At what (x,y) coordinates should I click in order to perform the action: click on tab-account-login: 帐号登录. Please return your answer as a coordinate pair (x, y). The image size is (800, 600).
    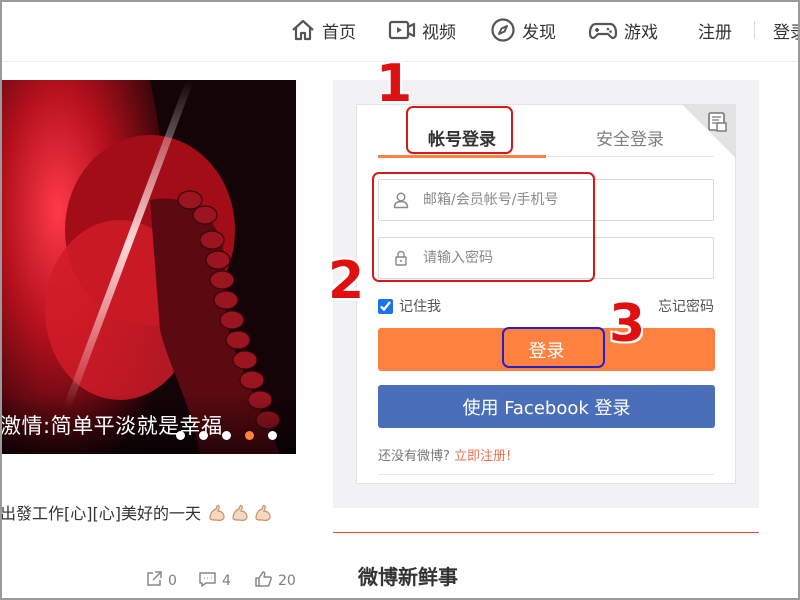
    Looking at the image, I should click on (462, 137).